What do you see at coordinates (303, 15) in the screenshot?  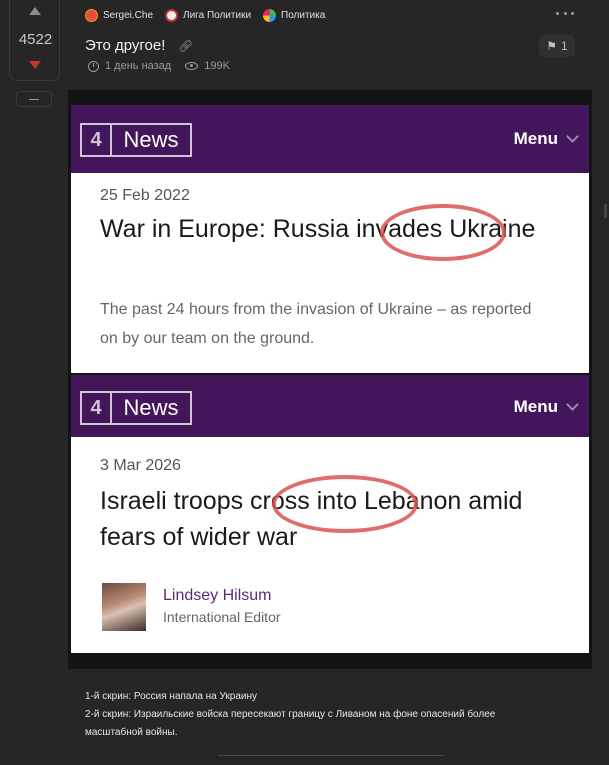 I see `community-name: Политика` at bounding box center [303, 15].